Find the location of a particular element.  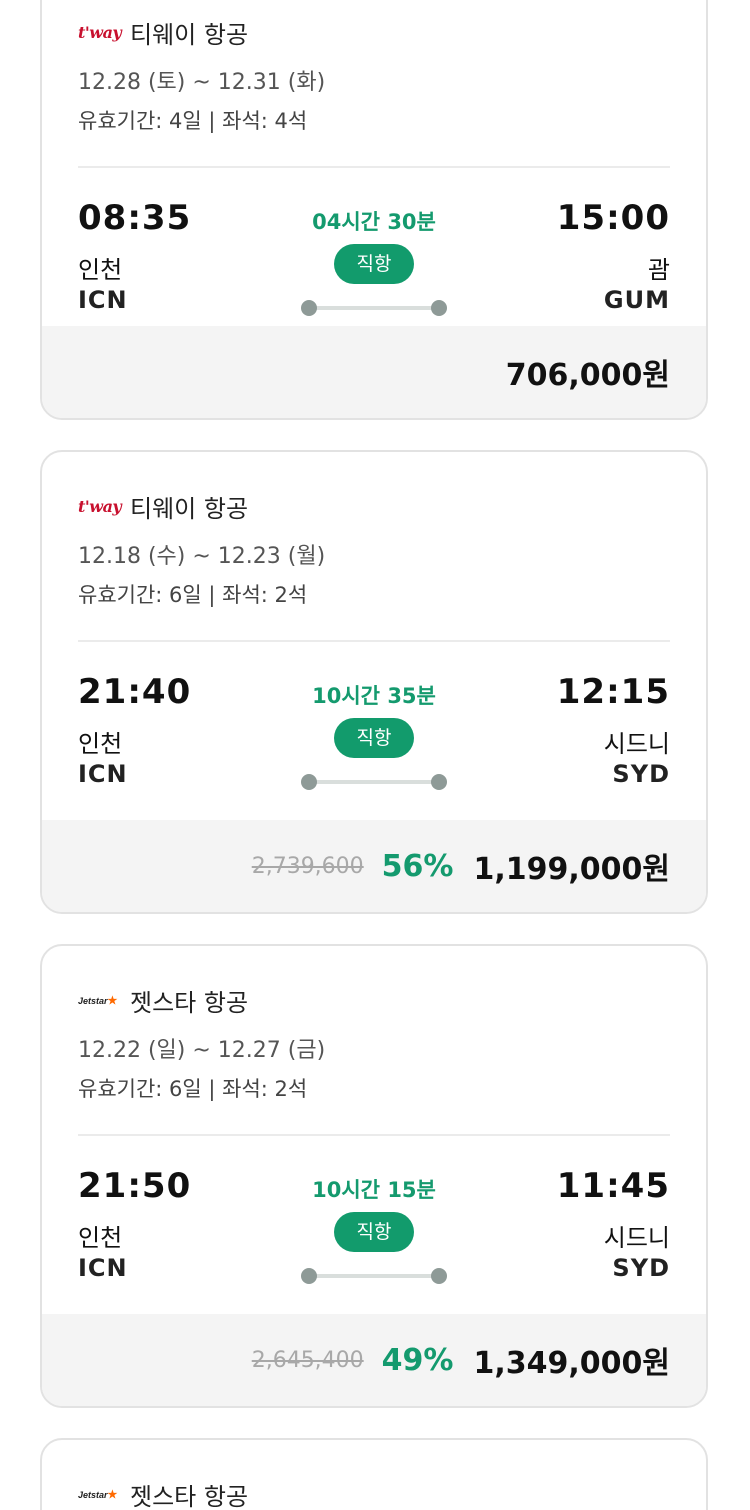

flight-route: 08:35 인천 ICN 04시간 30분 직항 15:00 괌 GUM is located at coordinates (374, 243).